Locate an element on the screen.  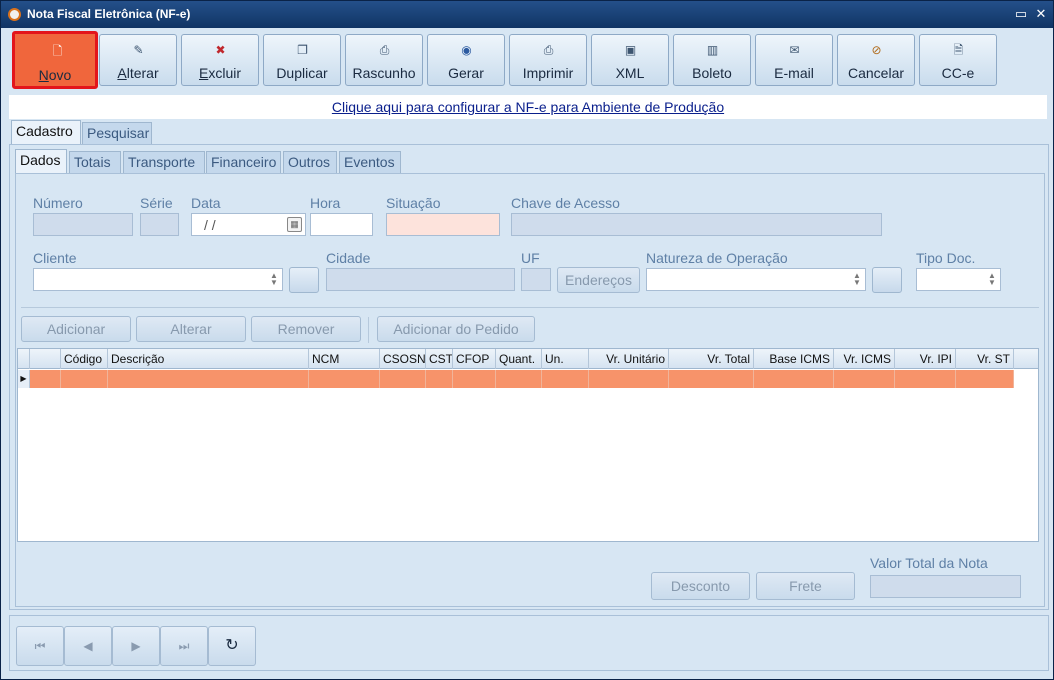
adicionar-item-button: Adicionar is located at coordinates (76, 329).